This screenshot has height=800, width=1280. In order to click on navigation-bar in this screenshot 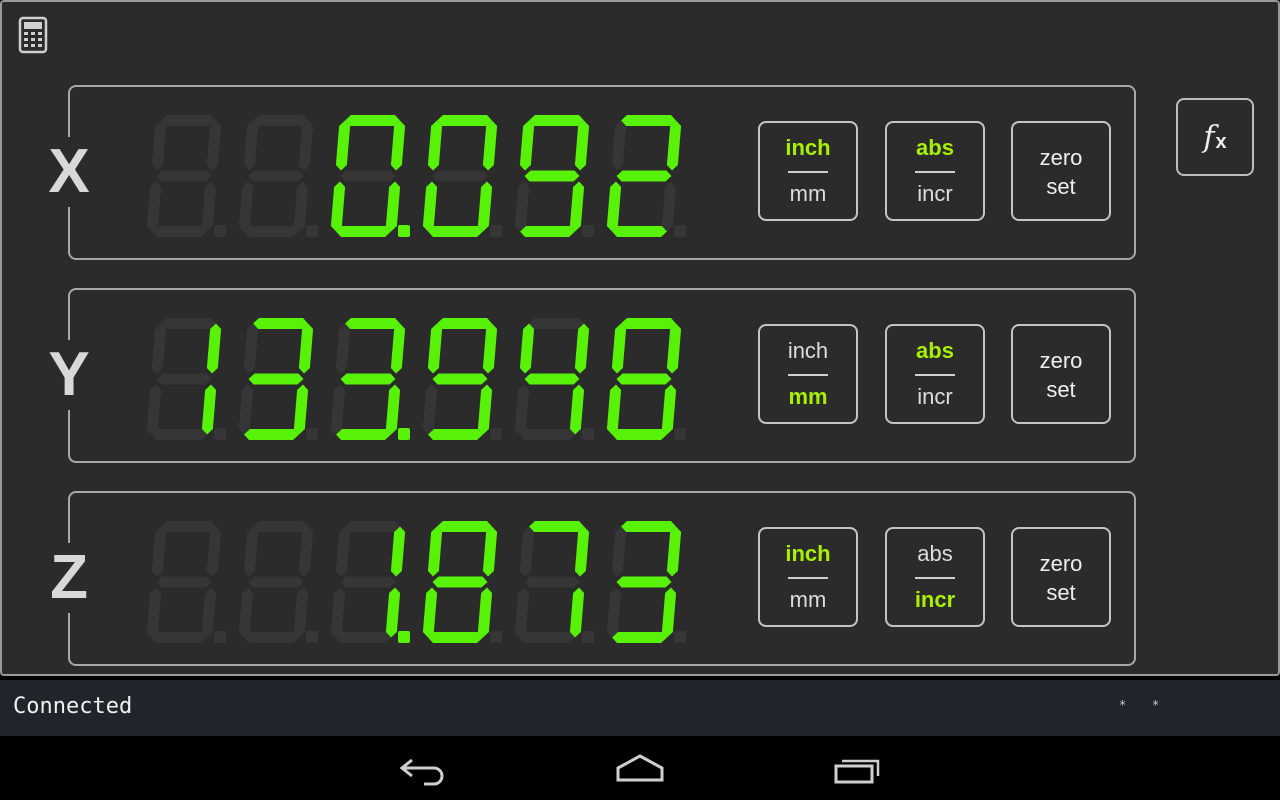, I will do `click(640, 768)`.